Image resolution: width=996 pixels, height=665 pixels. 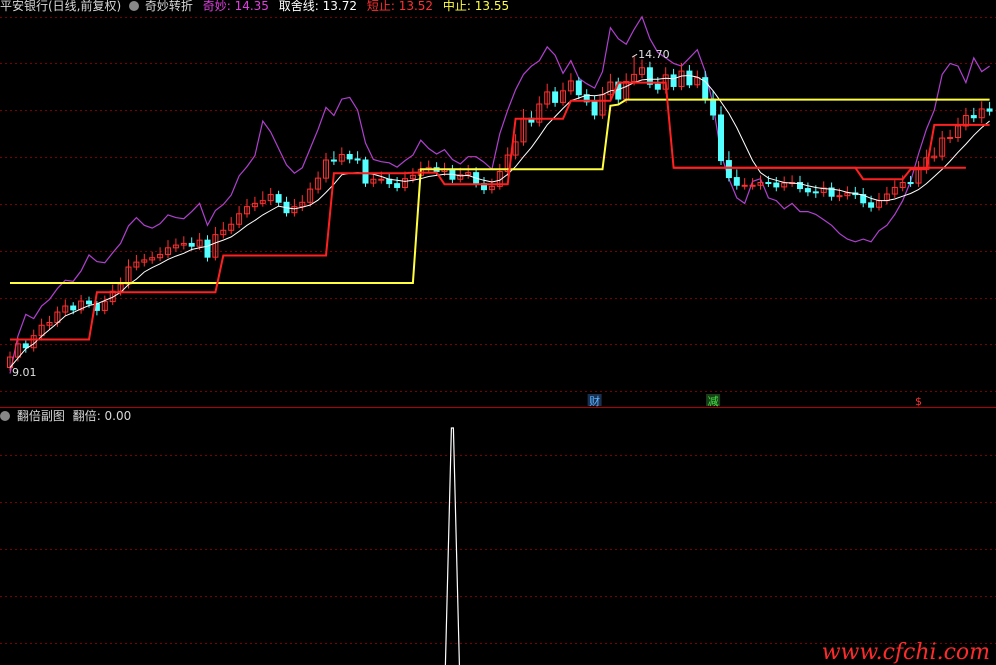 I want to click on watermark: www.cfchi.com, so click(x=905, y=652).